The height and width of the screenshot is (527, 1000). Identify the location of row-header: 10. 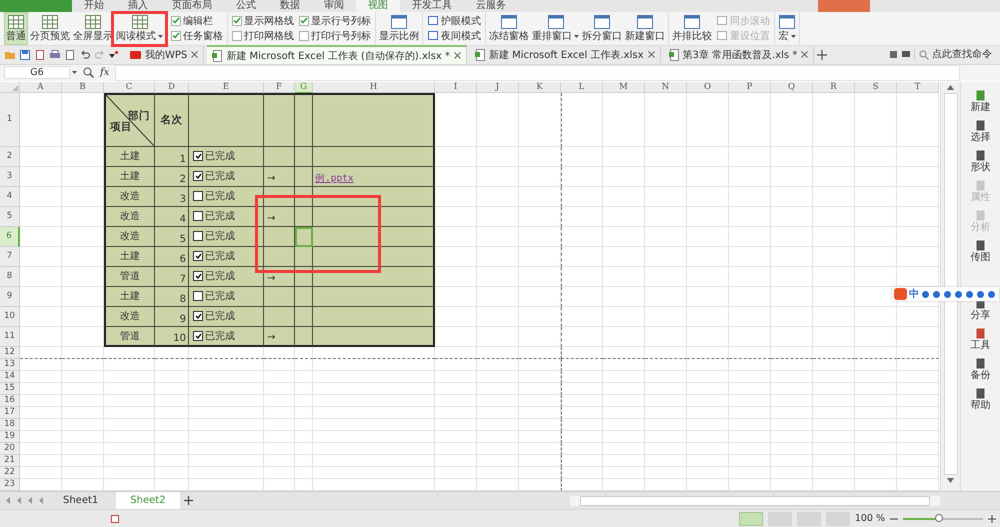
(10, 316).